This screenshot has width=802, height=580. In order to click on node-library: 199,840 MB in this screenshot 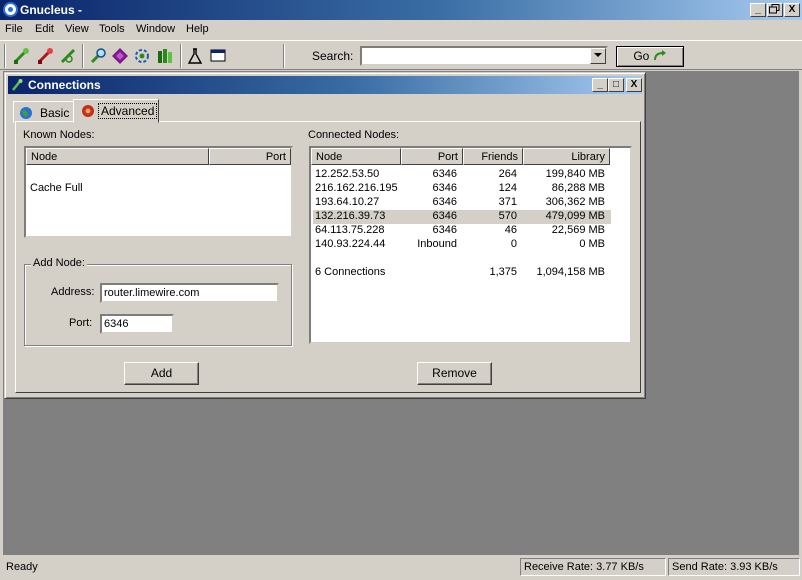, I will do `click(575, 174)`.